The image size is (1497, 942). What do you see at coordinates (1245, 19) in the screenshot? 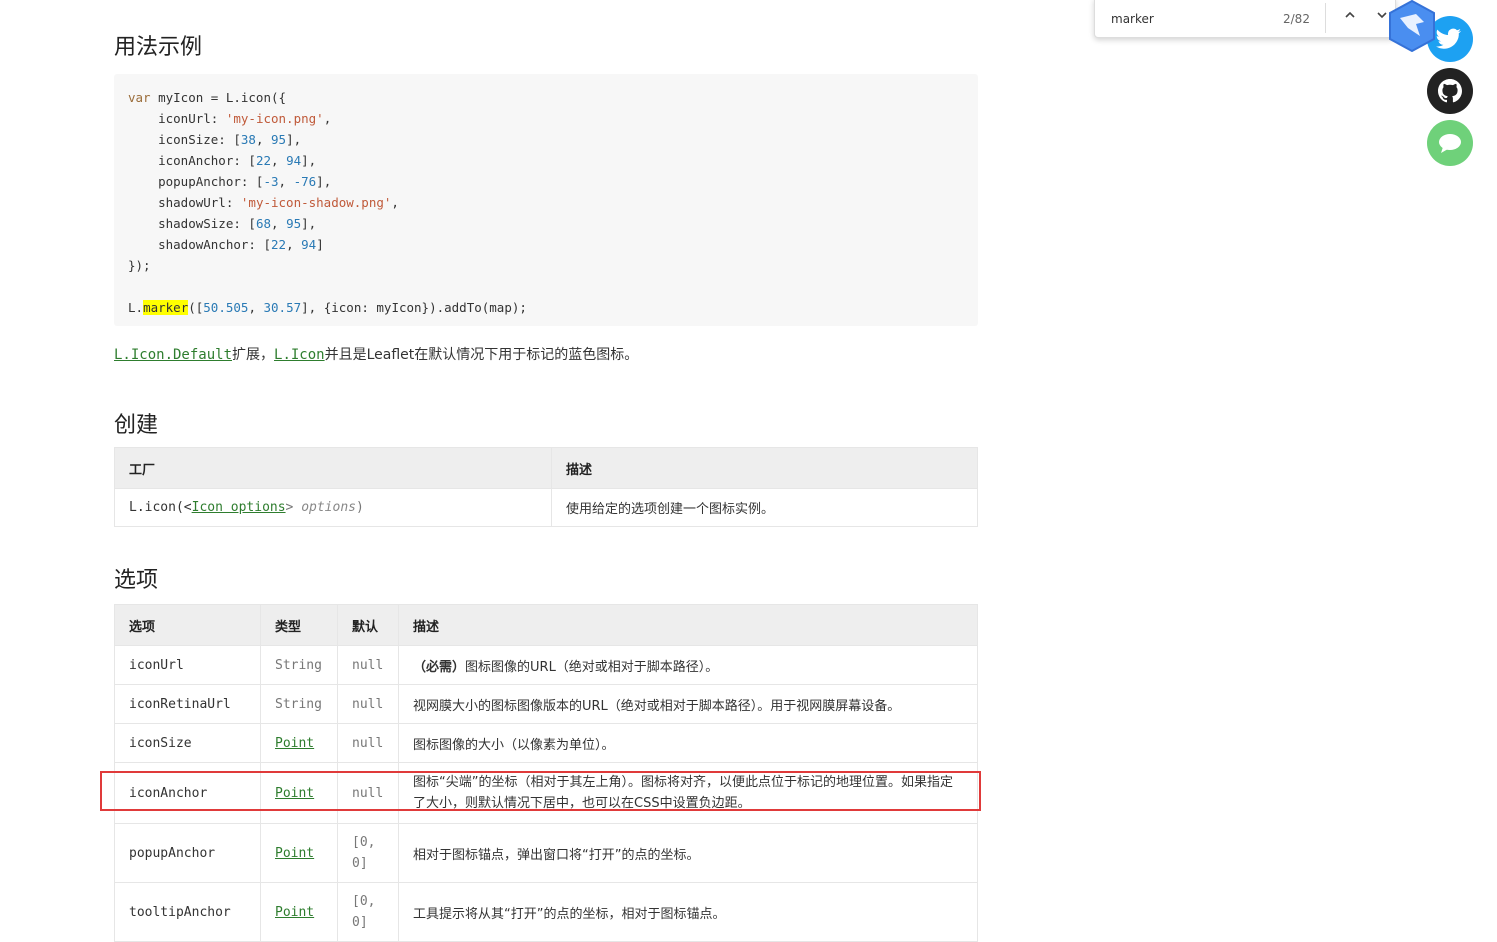
I see `find-bar: marker 2/82` at bounding box center [1245, 19].